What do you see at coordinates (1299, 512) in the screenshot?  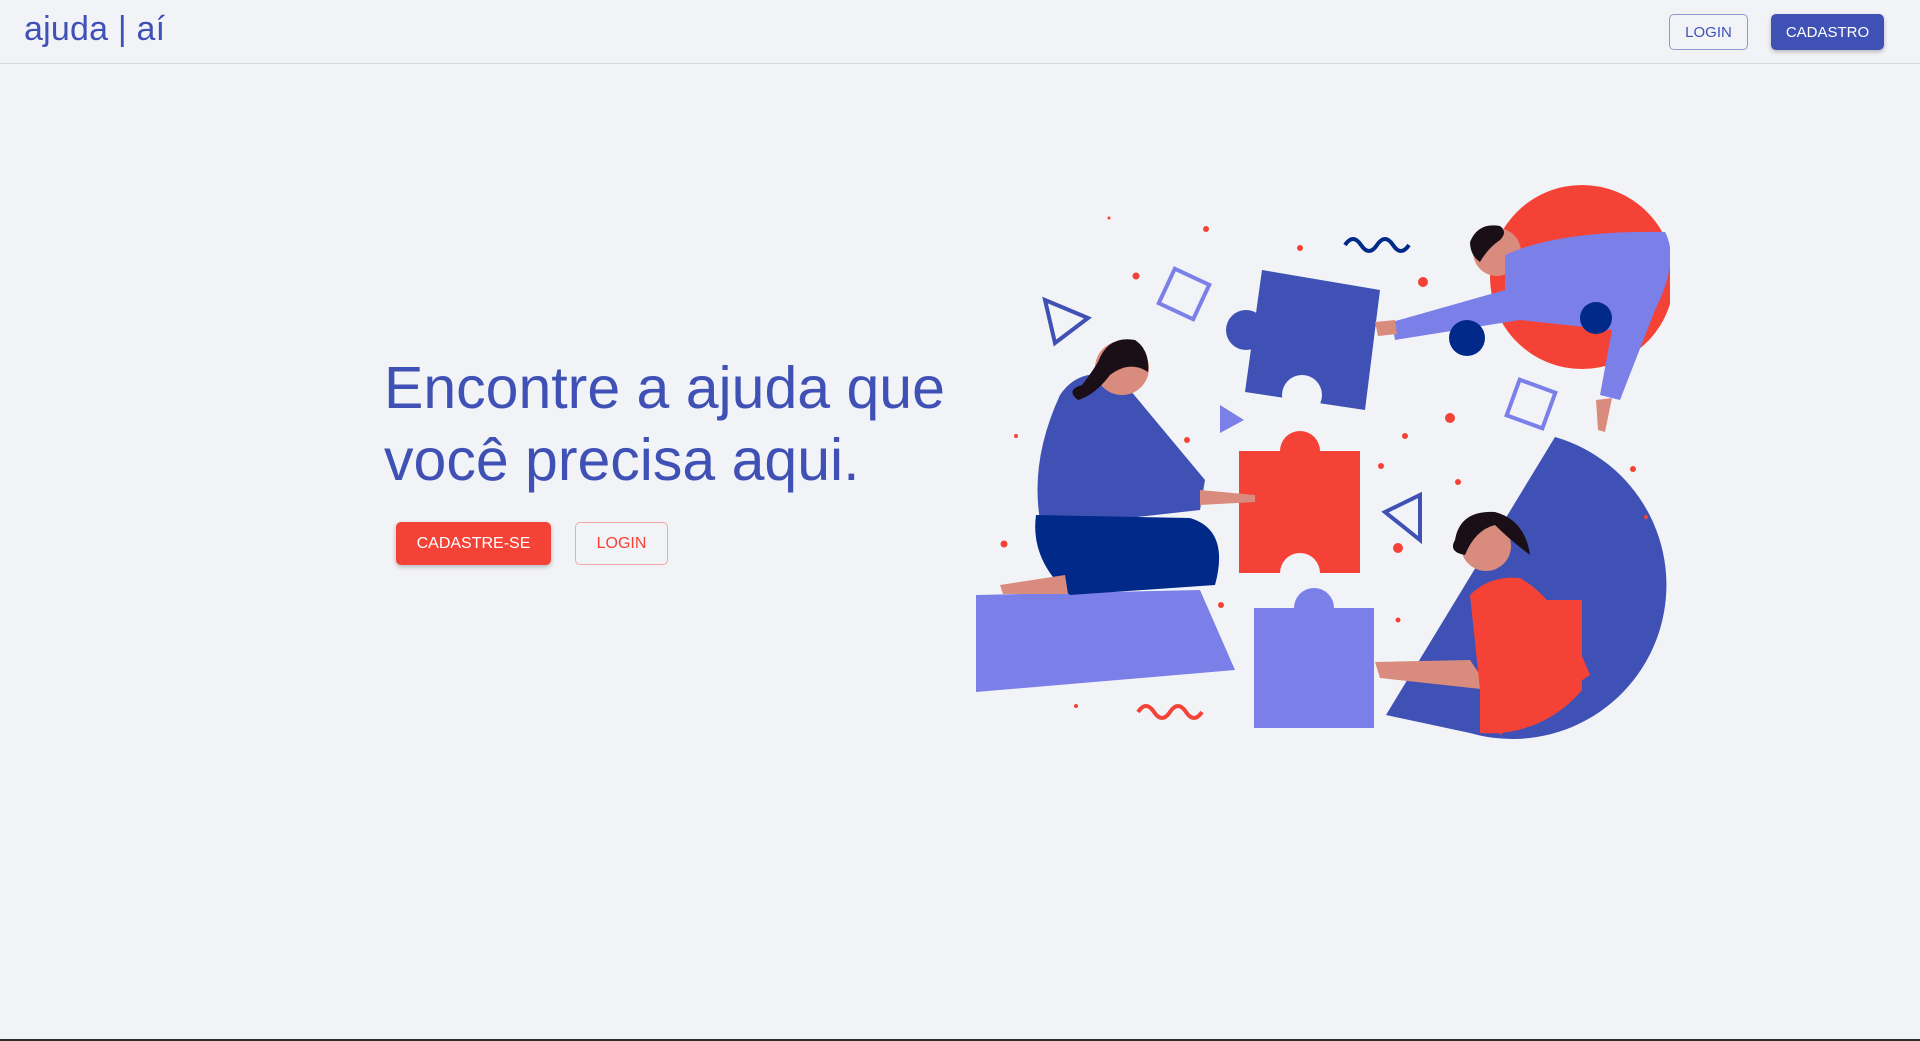 I see `puzzle-piece-middle` at bounding box center [1299, 512].